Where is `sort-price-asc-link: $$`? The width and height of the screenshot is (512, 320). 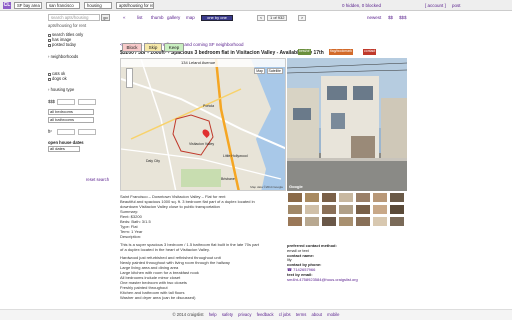 sort-price-asc-link: $$ is located at coordinates (390, 18).